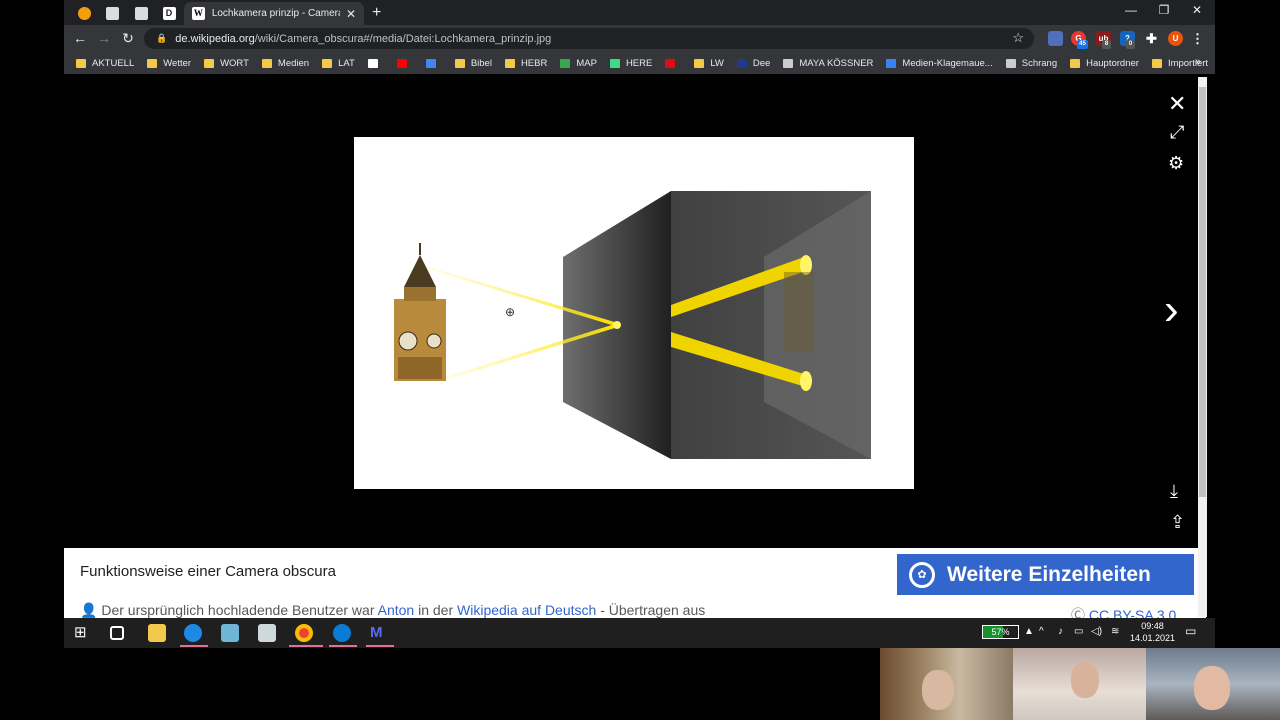  What do you see at coordinates (1174, 491) in the screenshot?
I see `download-icon: ⤓` at bounding box center [1174, 491].